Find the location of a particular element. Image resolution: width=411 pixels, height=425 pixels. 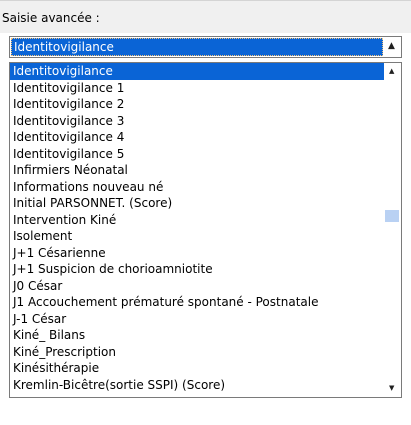

form-selector-combobox: Identitovigilance ▲ is located at coordinates (205, 47).